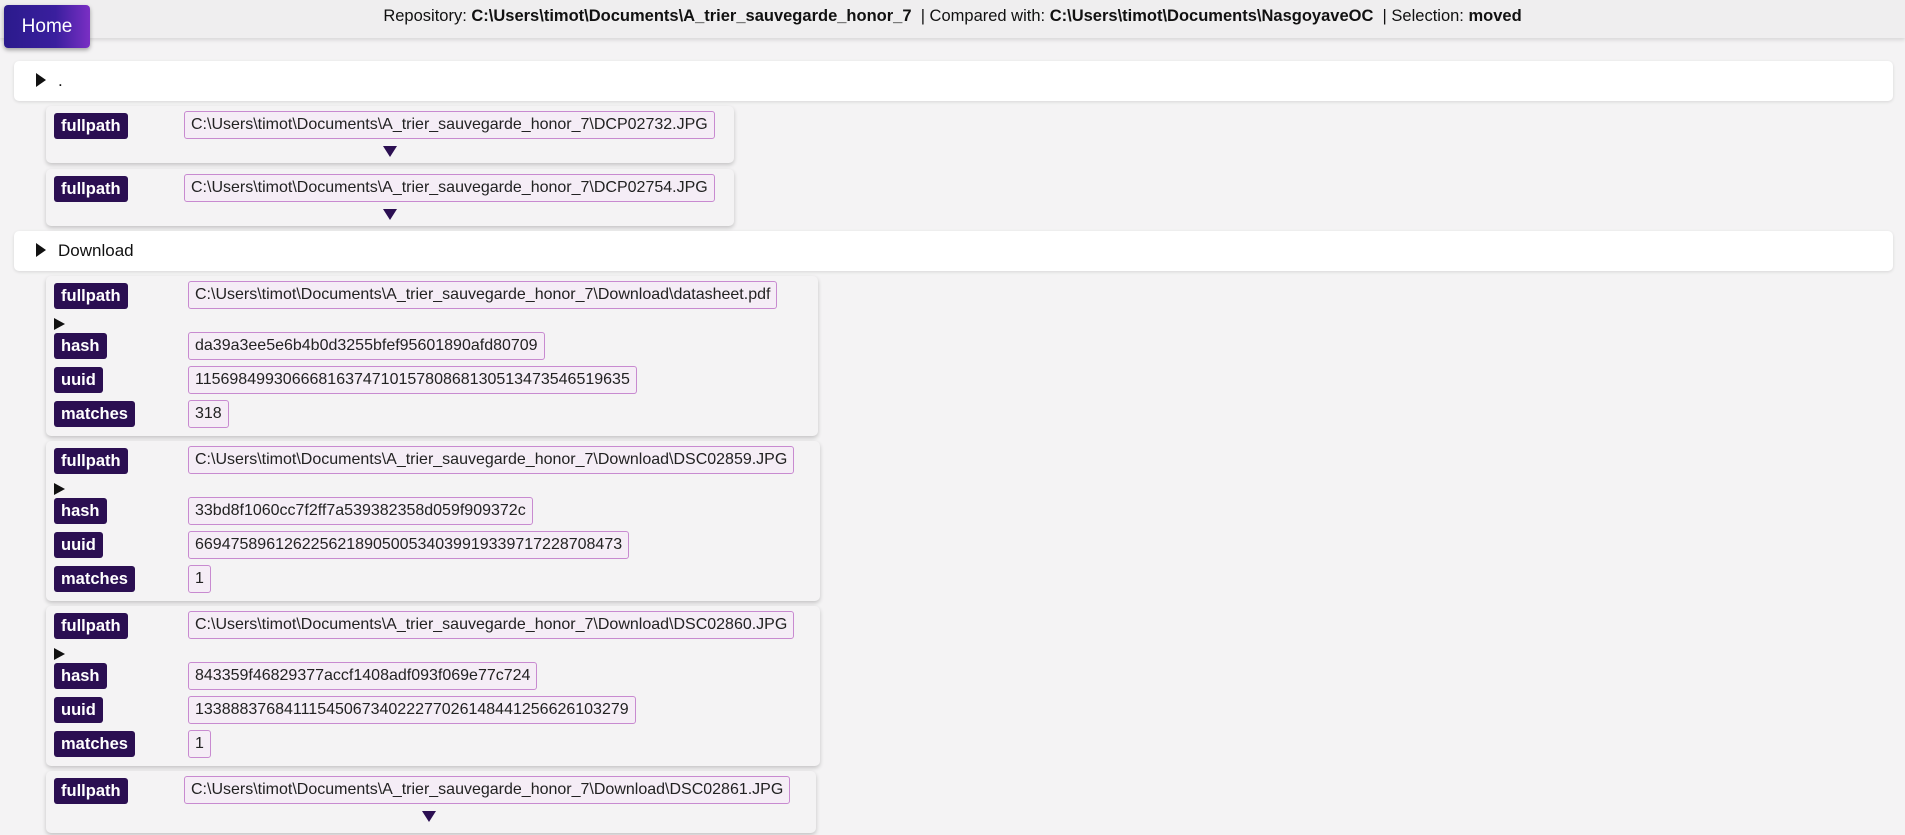  What do you see at coordinates (60, 80) in the screenshot?
I see `folder-name: .` at bounding box center [60, 80].